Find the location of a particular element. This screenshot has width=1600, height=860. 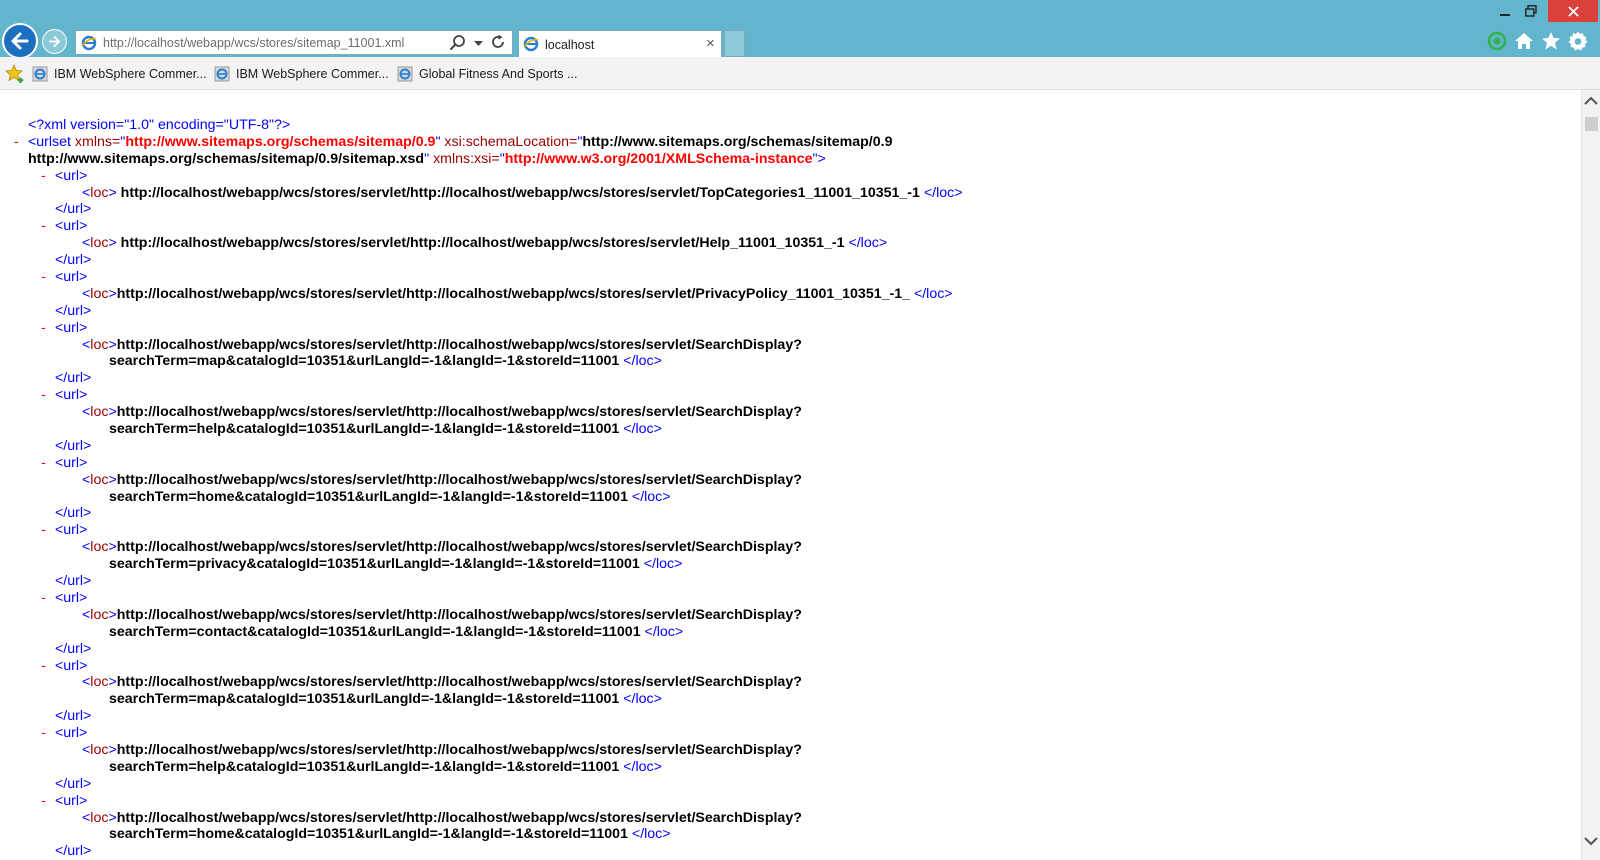

refresh-icon is located at coordinates (498, 42).